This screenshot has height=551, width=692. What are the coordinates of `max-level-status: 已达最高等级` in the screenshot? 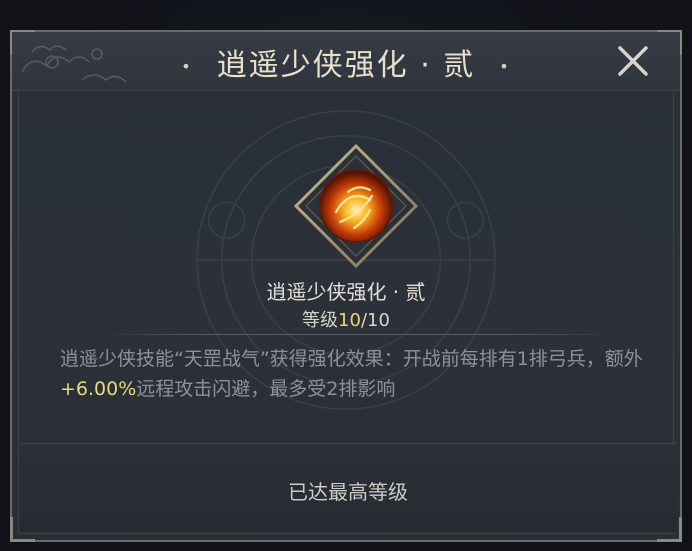 It's located at (348, 492).